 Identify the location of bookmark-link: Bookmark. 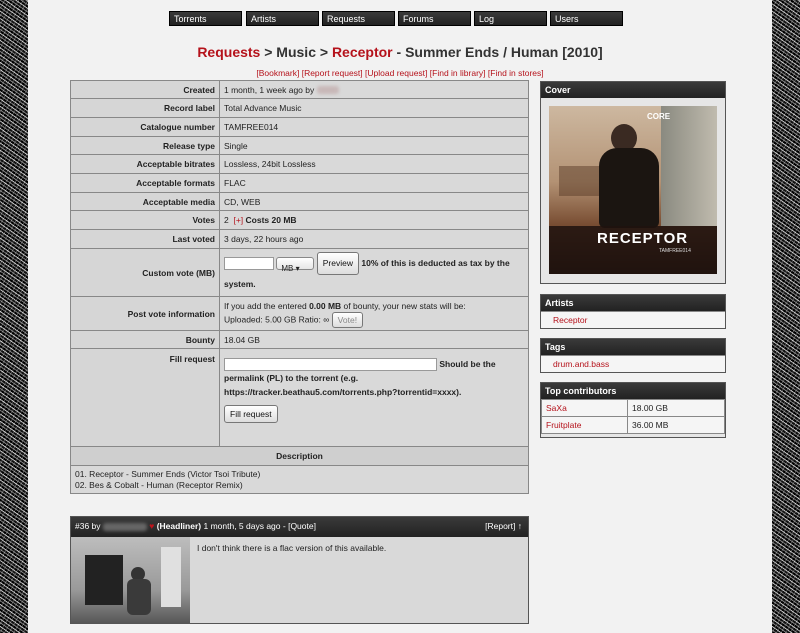
(278, 73).